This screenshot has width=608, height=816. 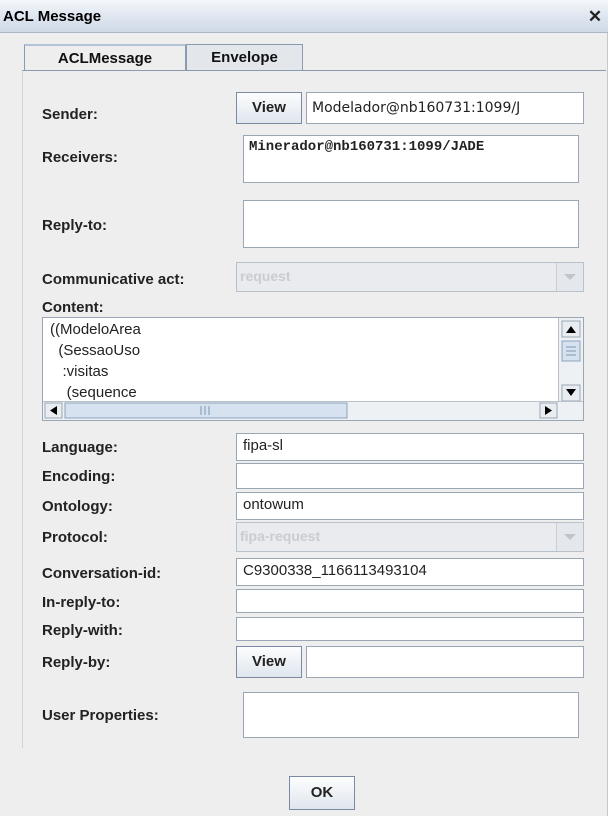 I want to click on reply-with-field, so click(x=410, y=629).